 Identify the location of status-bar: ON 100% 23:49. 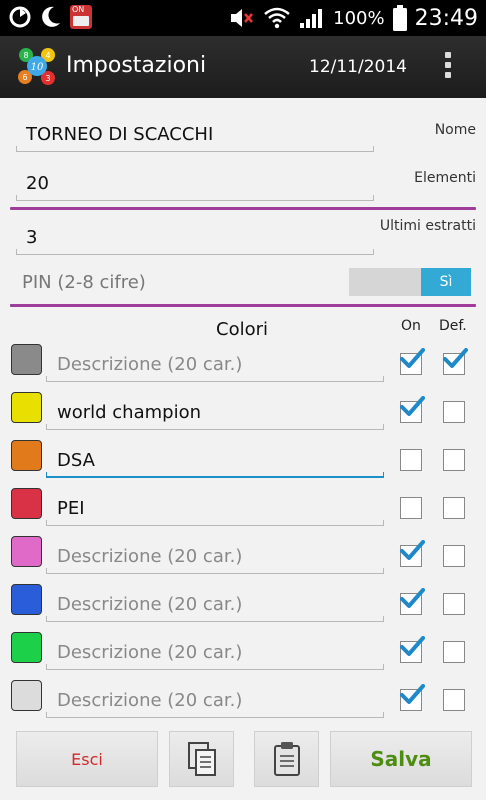
(243, 18).